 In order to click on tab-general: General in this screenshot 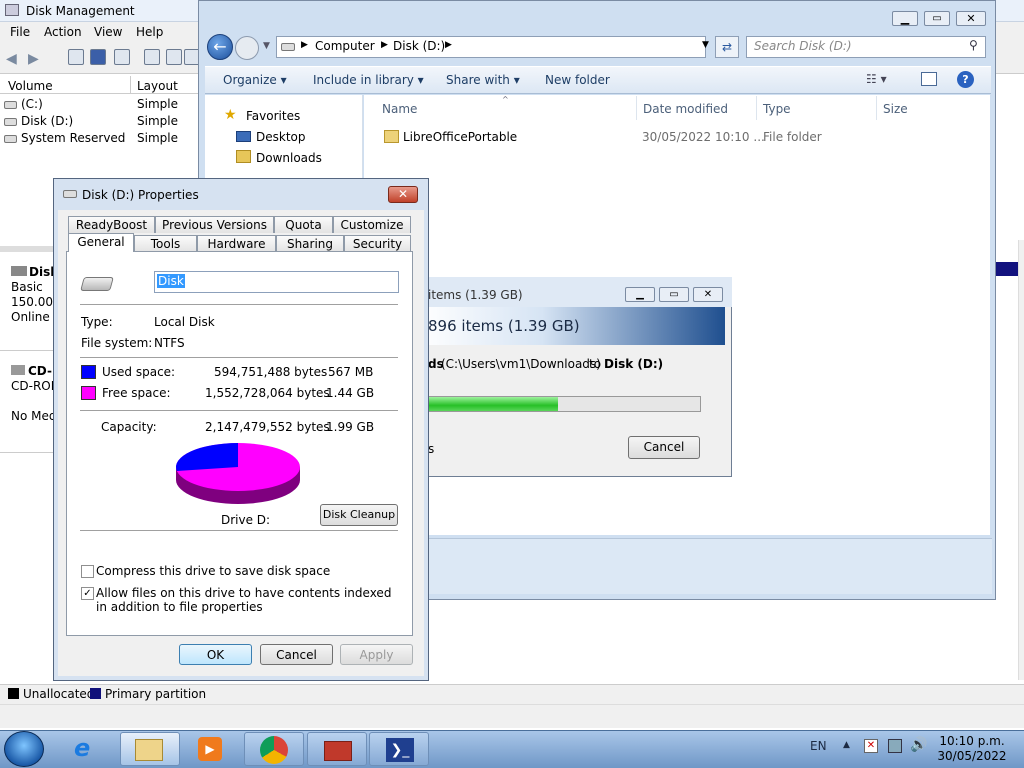, I will do `click(101, 242)`.